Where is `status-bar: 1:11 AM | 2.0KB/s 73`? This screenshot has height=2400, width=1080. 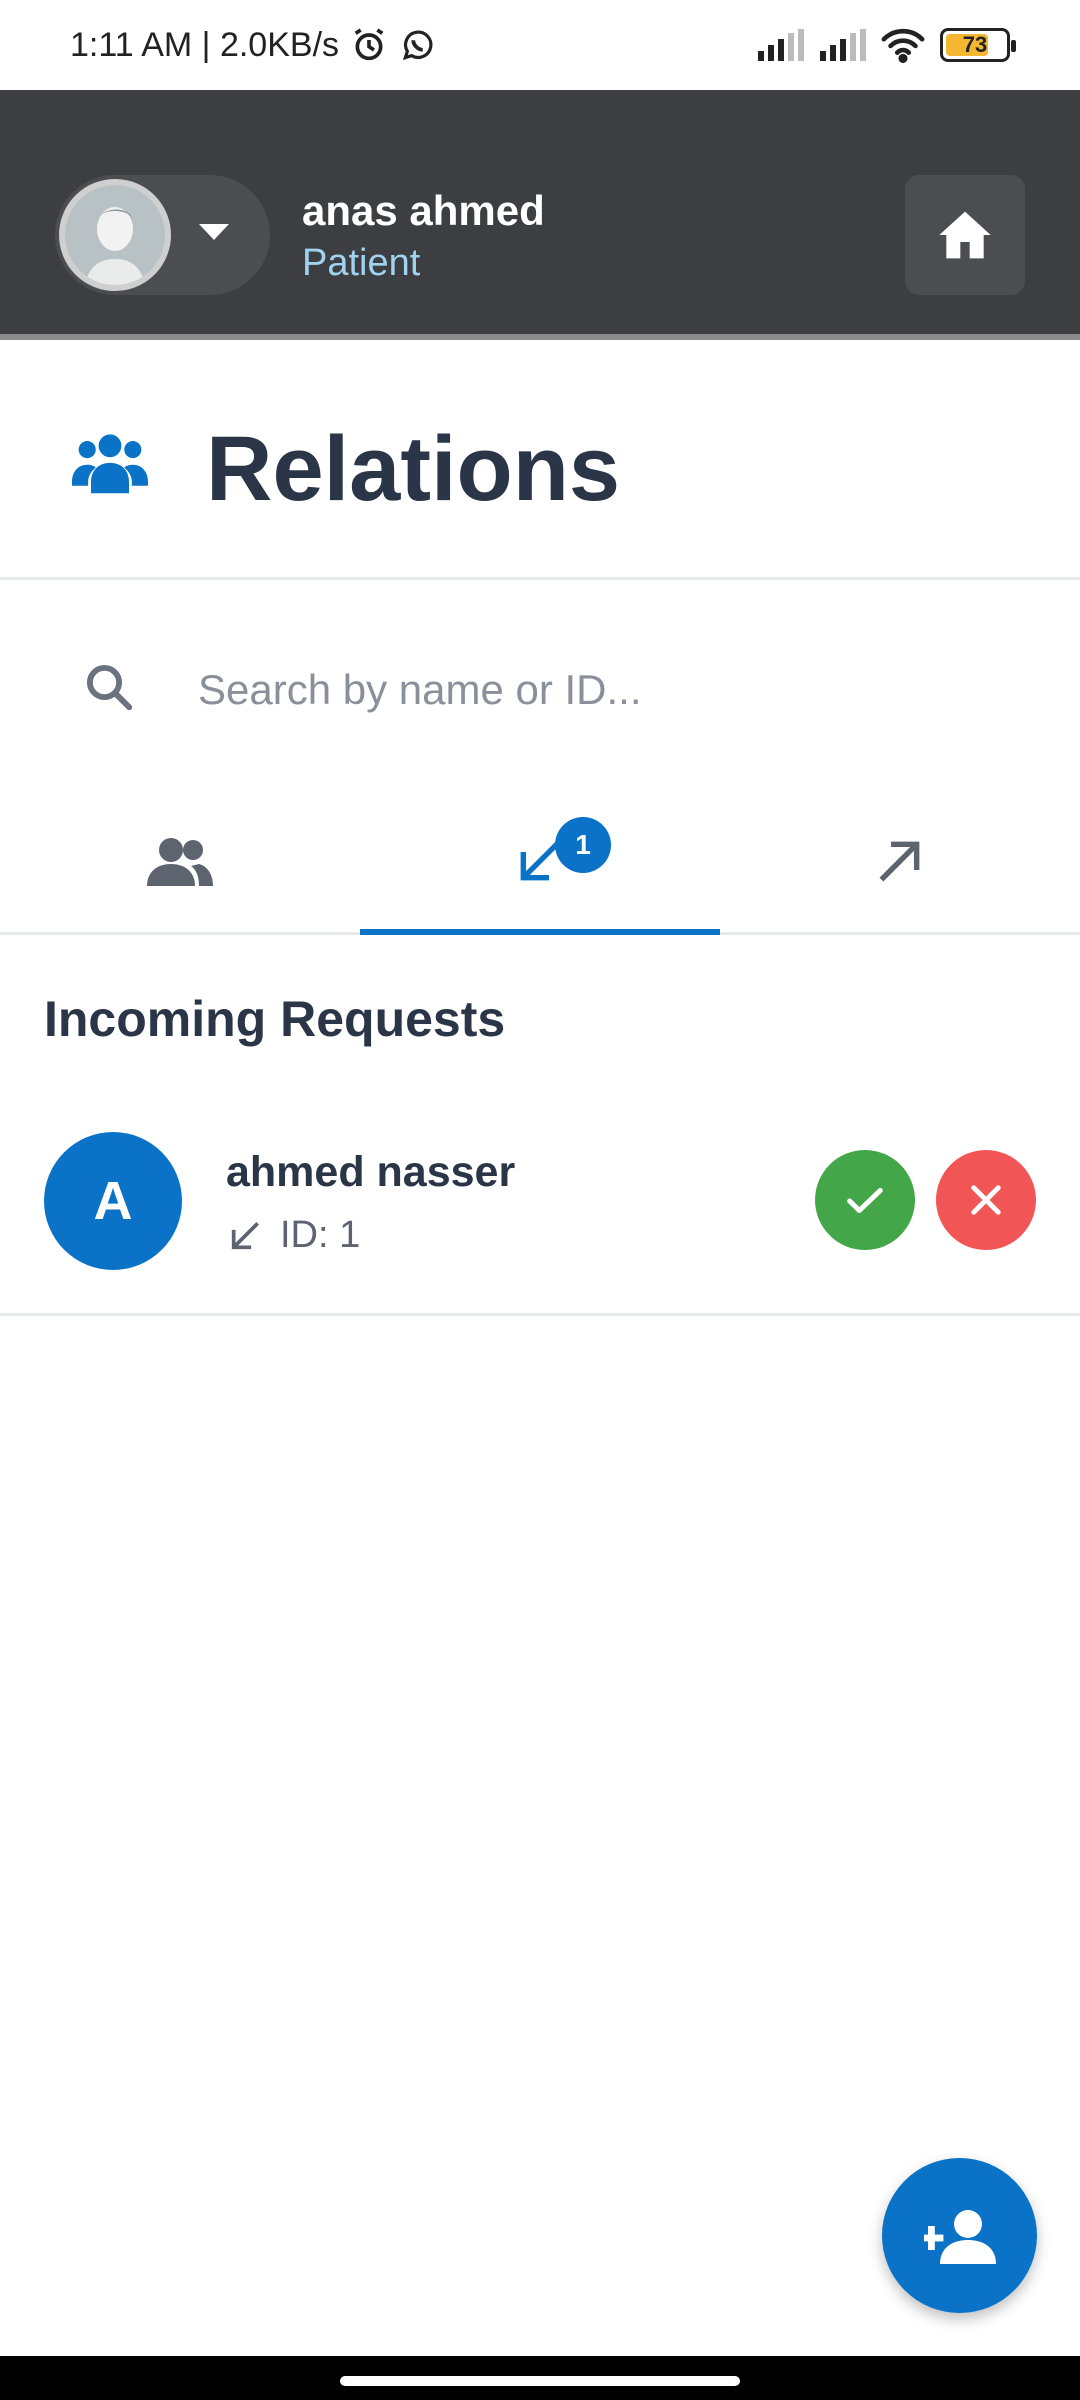 status-bar: 1:11 AM | 2.0KB/s 73 is located at coordinates (540, 45).